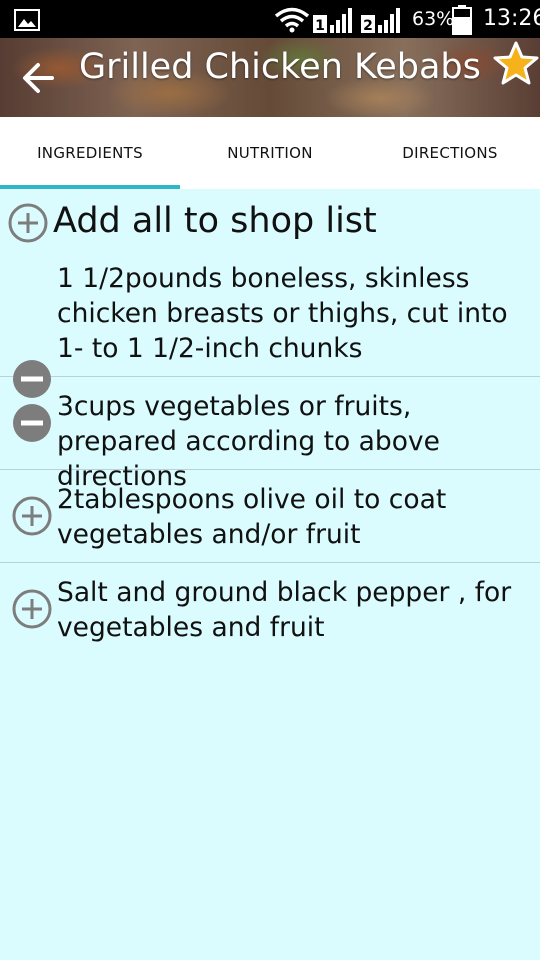  Describe the element at coordinates (270, 19) in the screenshot. I see `status-bar: 1 2 63% 13:26` at that location.